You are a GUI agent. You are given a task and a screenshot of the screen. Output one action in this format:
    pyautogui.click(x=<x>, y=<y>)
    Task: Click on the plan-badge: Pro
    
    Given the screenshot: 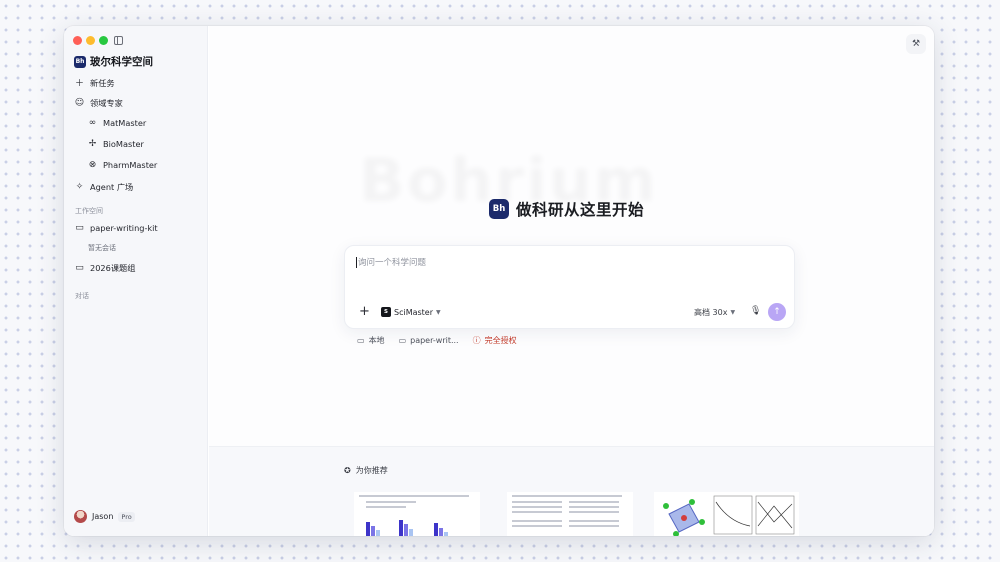 What is the action you would take?
    pyautogui.click(x=126, y=516)
    